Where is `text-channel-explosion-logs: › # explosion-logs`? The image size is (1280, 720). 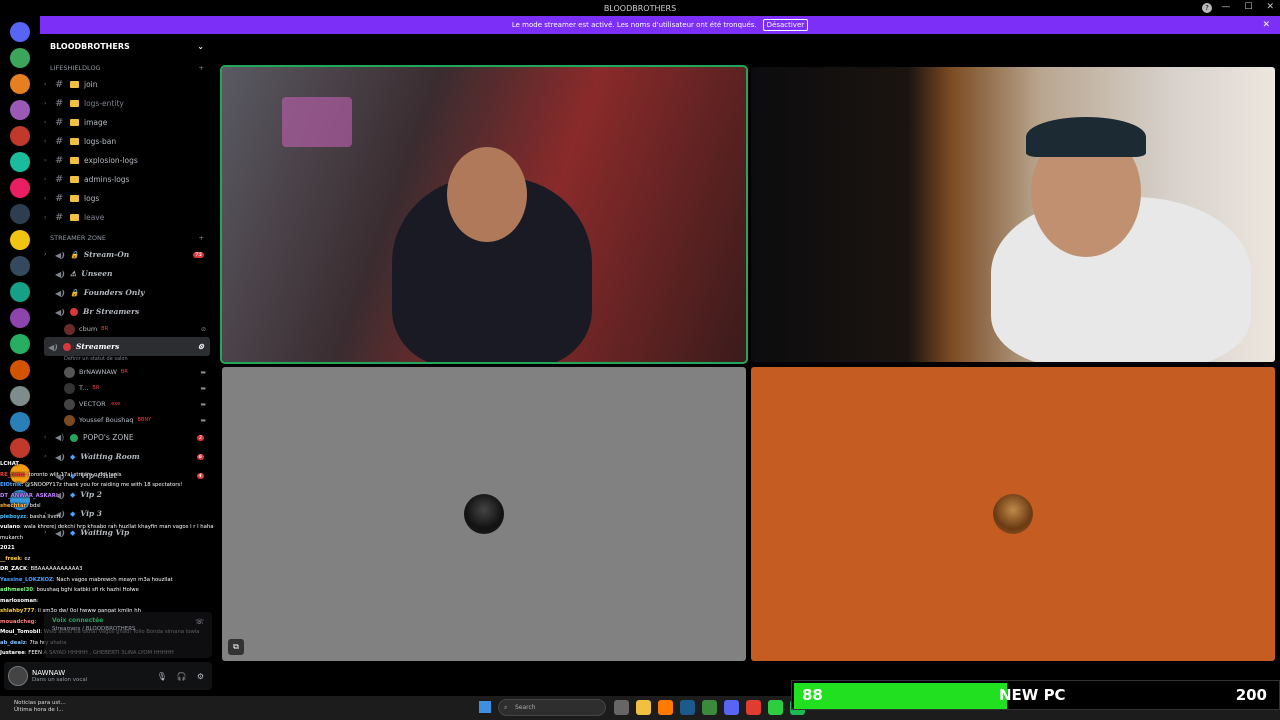 text-channel-explosion-logs: › # explosion-logs is located at coordinates (127, 160).